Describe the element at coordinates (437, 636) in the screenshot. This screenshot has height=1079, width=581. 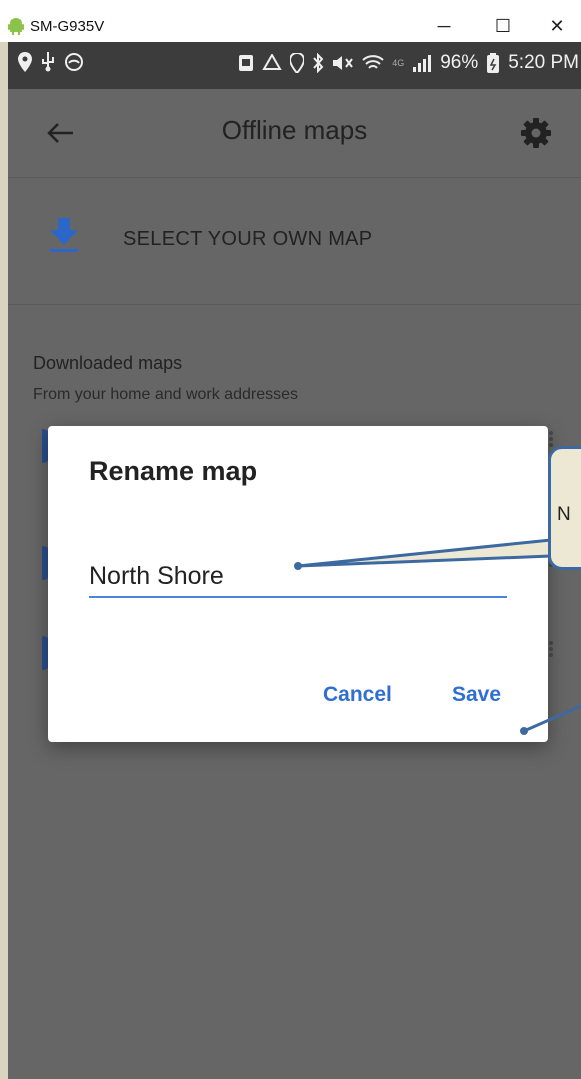
I see `callout-pointer-lines` at that location.